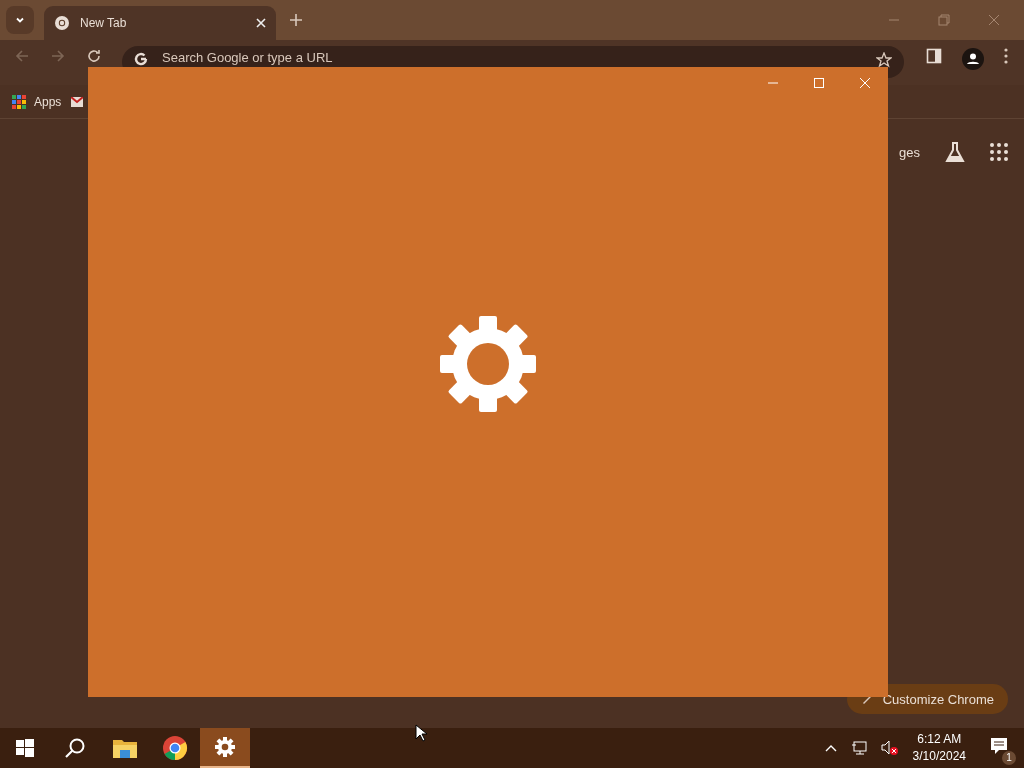 The width and height of the screenshot is (1024, 768). Describe the element at coordinates (421, 733) in the screenshot. I see `mouse-cursor-icon` at that location.